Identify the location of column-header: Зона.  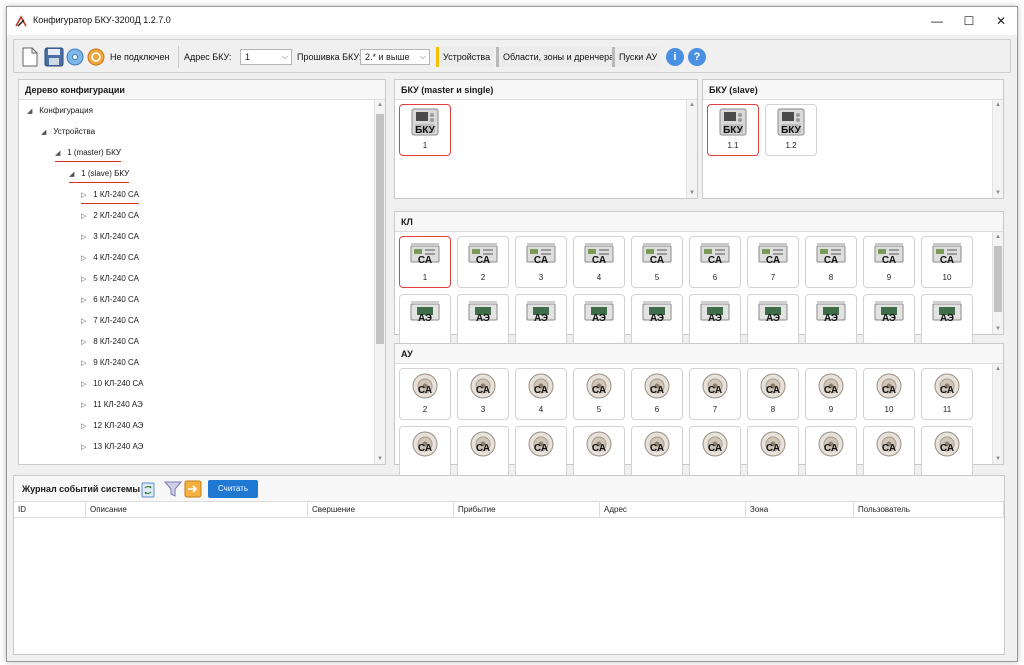
(800, 510).